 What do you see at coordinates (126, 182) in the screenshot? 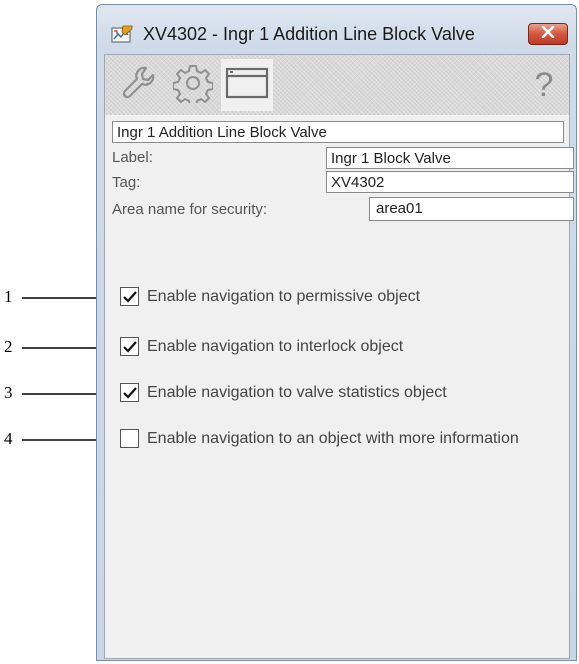
I see `tag-caption: Tag:` at bounding box center [126, 182].